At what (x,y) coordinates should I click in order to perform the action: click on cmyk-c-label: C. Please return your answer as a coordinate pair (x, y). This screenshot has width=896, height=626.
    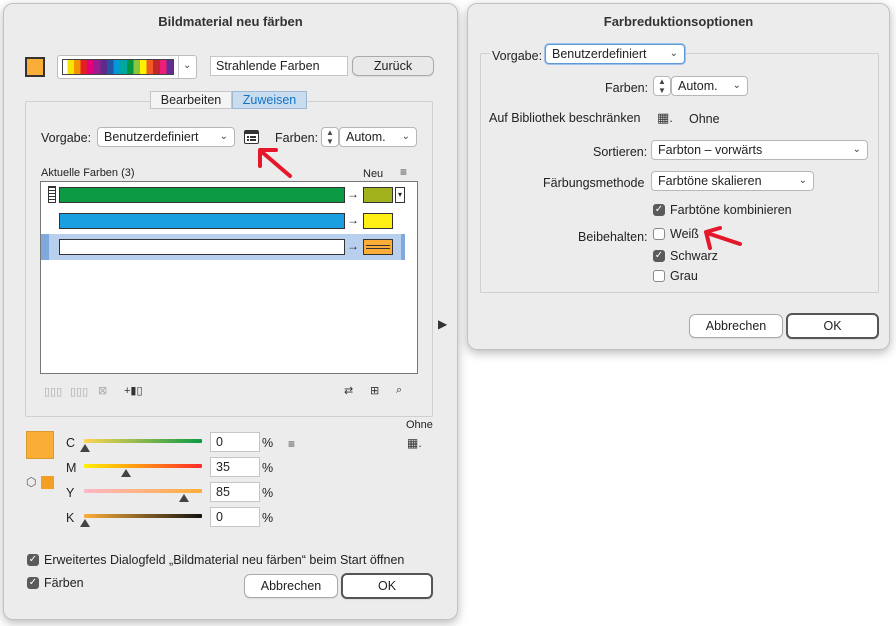
    Looking at the image, I should click on (71, 443).